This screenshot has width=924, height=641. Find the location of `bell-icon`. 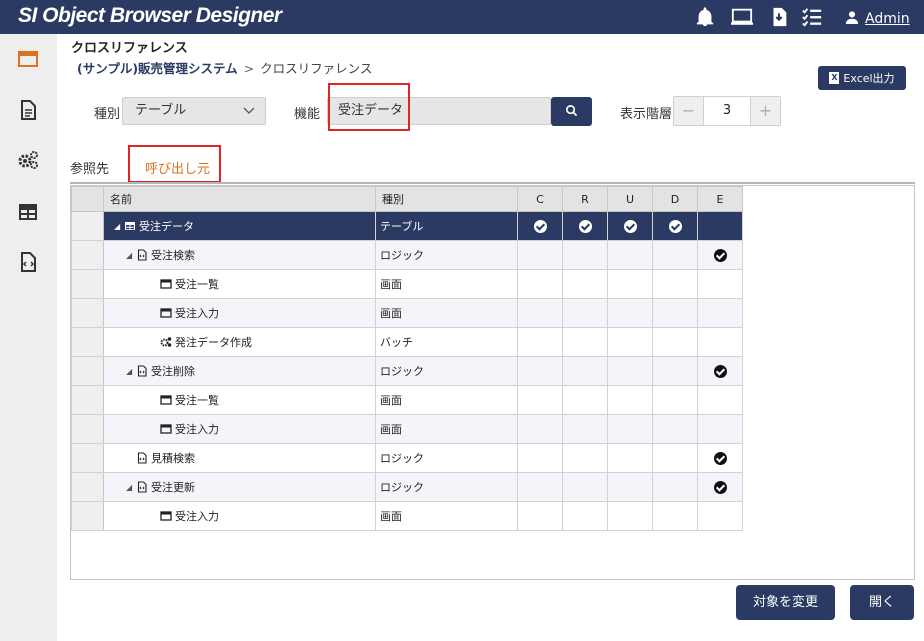

bell-icon is located at coordinates (705, 17).